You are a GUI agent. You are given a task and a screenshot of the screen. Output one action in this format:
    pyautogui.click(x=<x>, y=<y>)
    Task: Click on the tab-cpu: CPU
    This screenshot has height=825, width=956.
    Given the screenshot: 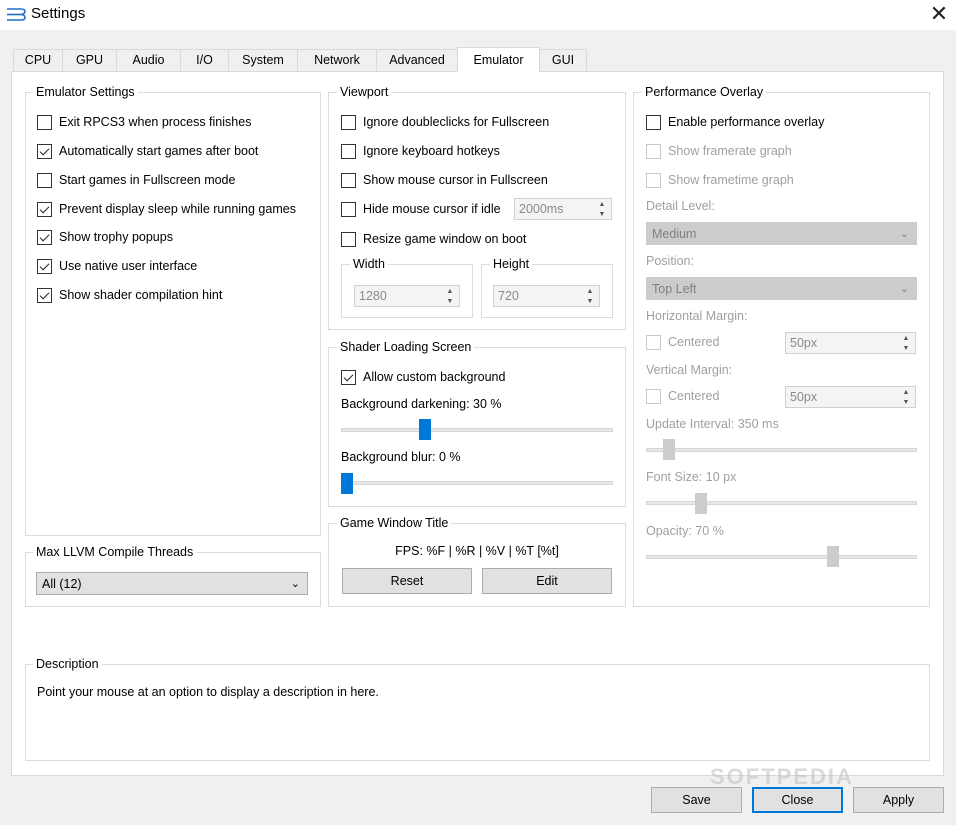 What is the action you would take?
    pyautogui.click(x=38, y=60)
    